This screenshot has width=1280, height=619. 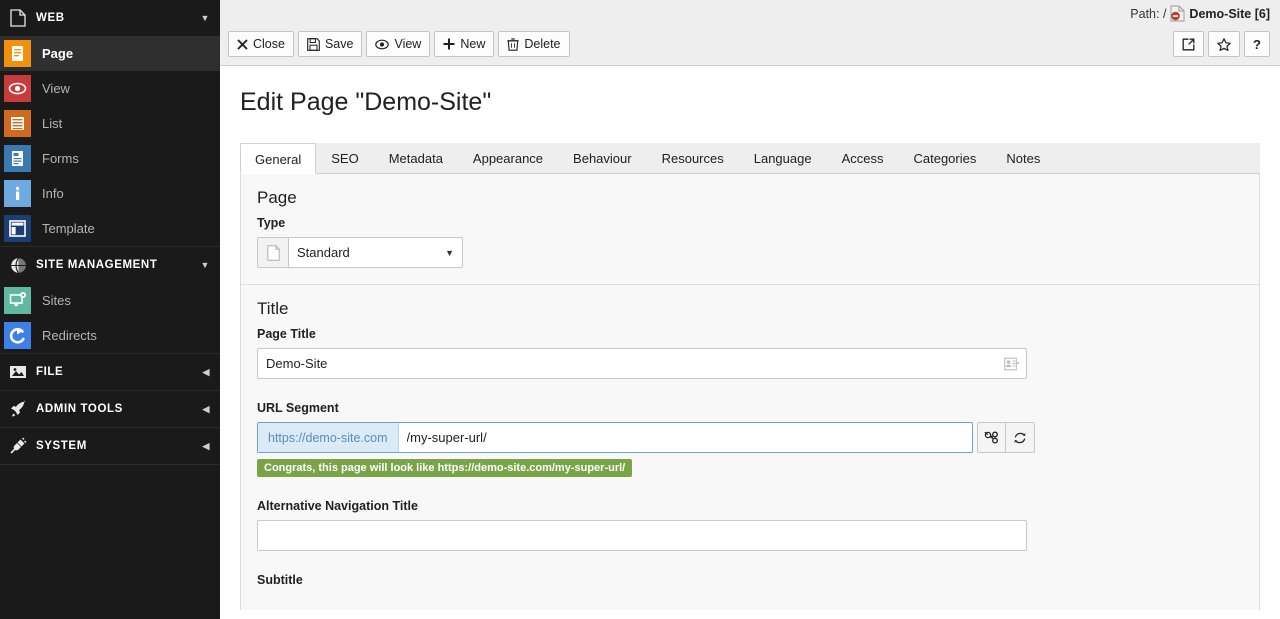 What do you see at coordinates (944, 157) in the screenshot?
I see `tab-categories: Categories` at bounding box center [944, 157].